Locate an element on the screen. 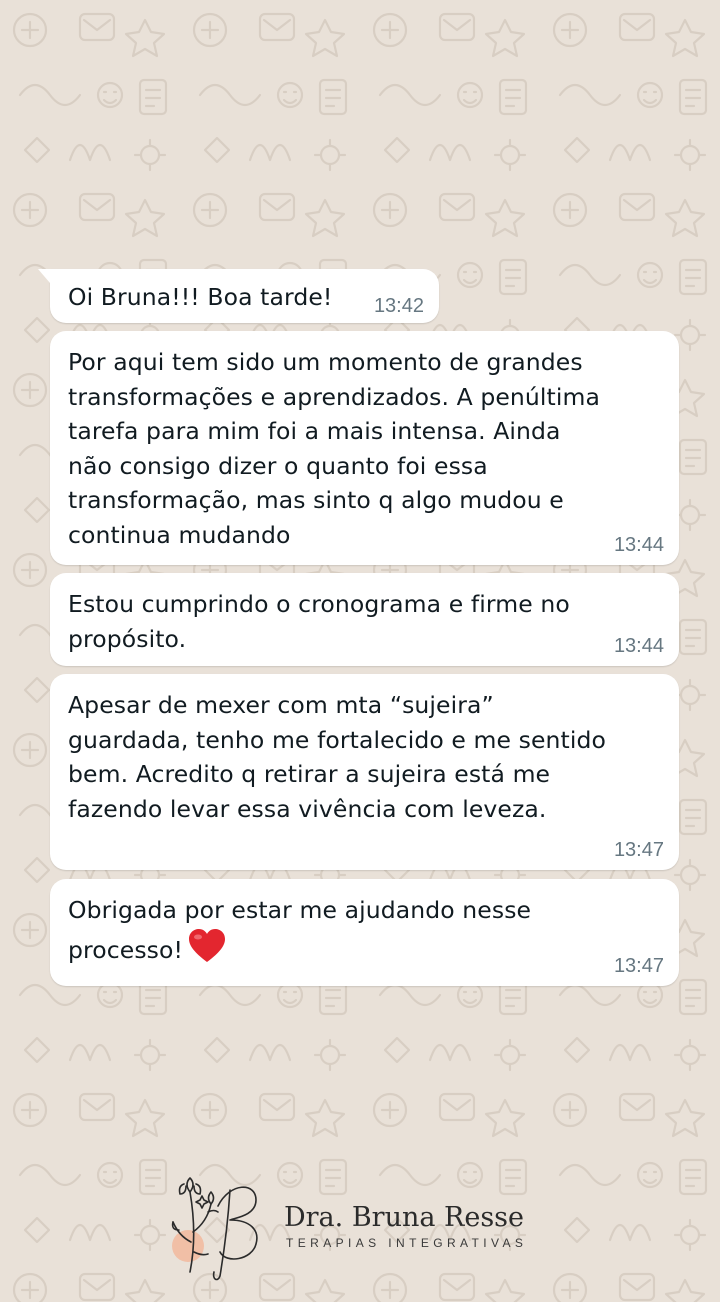 The width and height of the screenshot is (720, 1302). brand-tagline: TERAPIAS INTEGRATIVAS is located at coordinates (407, 1243).